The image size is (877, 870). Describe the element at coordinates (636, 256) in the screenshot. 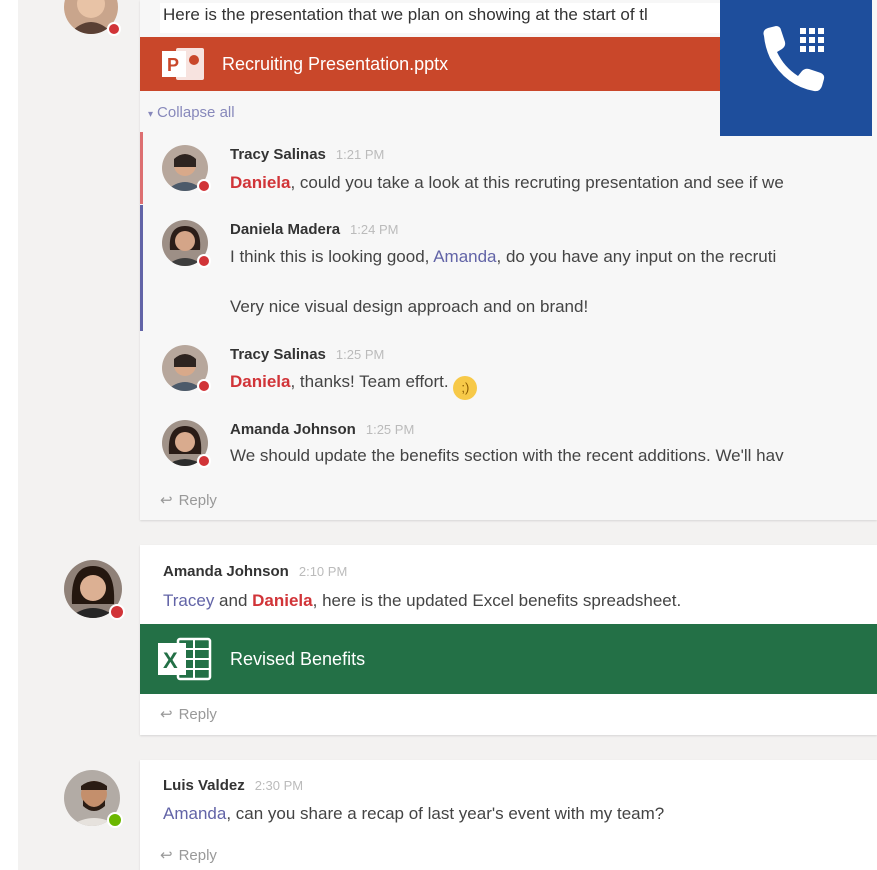

I see `message-text: , do you have any input on the recruti` at that location.